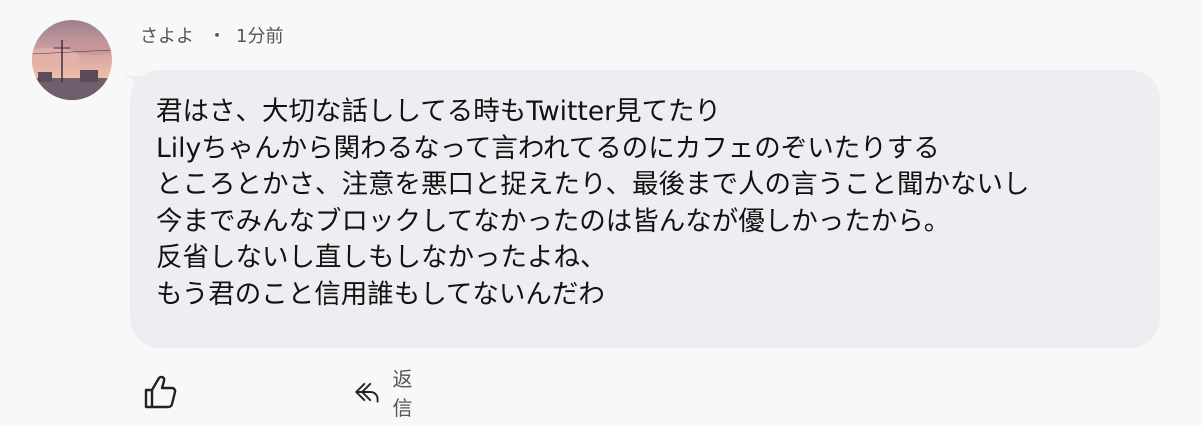  Describe the element at coordinates (381, 257) in the screenshot. I see `comment-line: 反省しないし直しもしなかったよね、` at that location.